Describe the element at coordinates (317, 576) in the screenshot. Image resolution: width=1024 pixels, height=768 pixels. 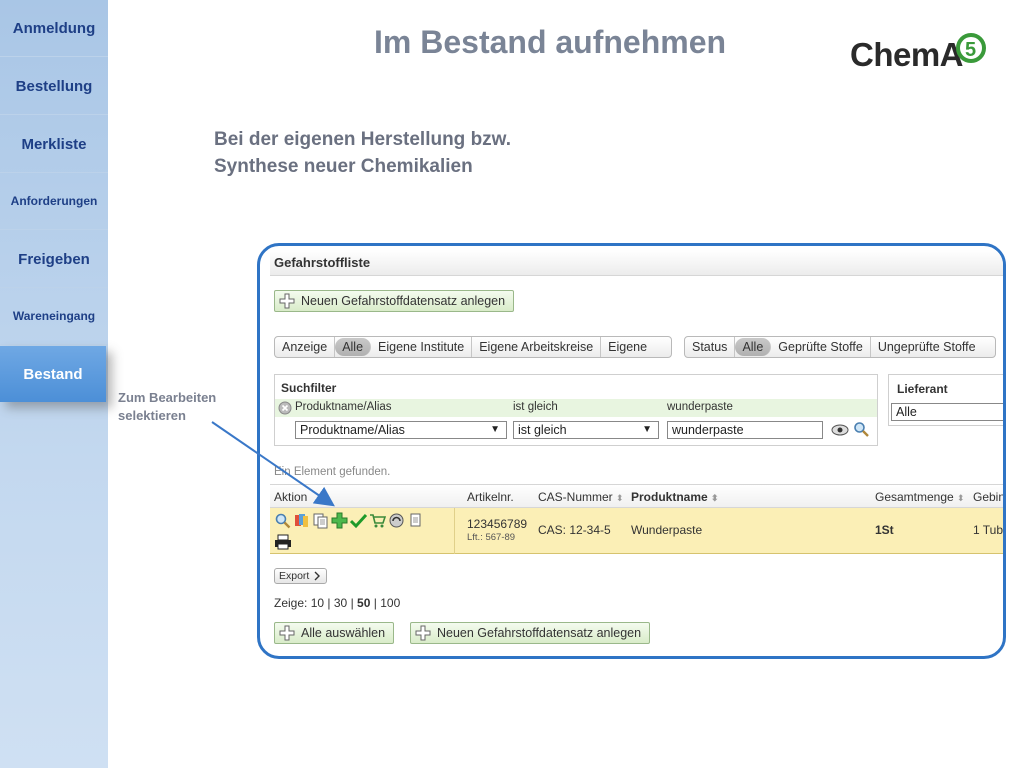
I see `chevron-right-icon` at that location.